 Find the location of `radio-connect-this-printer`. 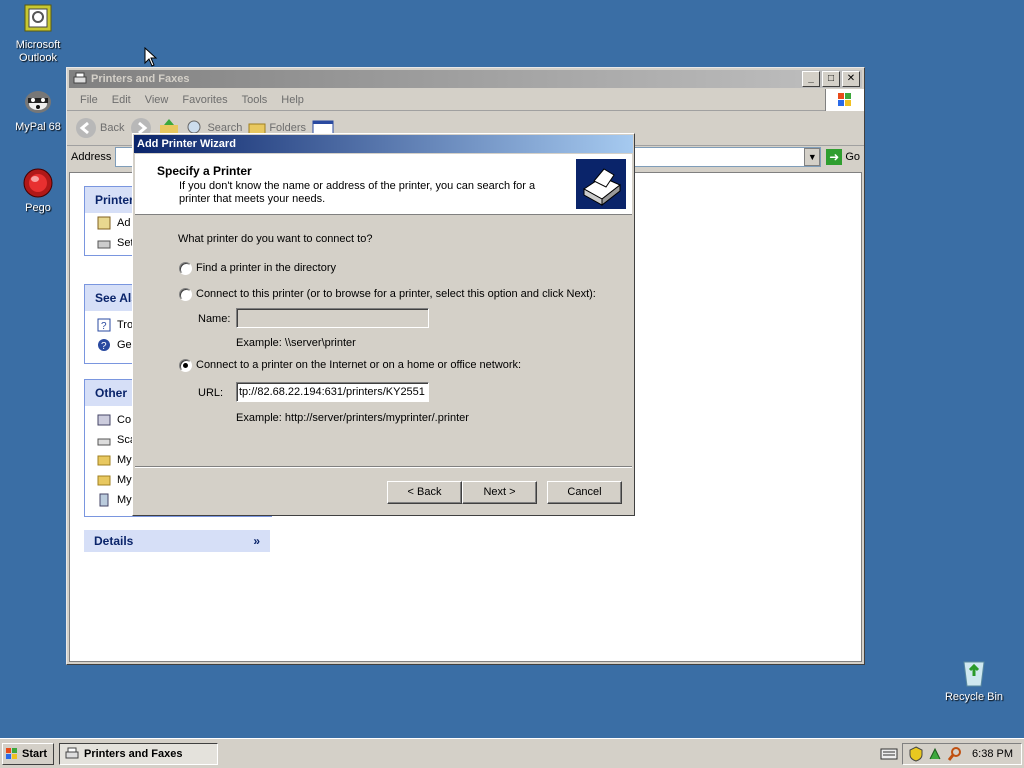

radio-connect-this-printer is located at coordinates (185, 294).